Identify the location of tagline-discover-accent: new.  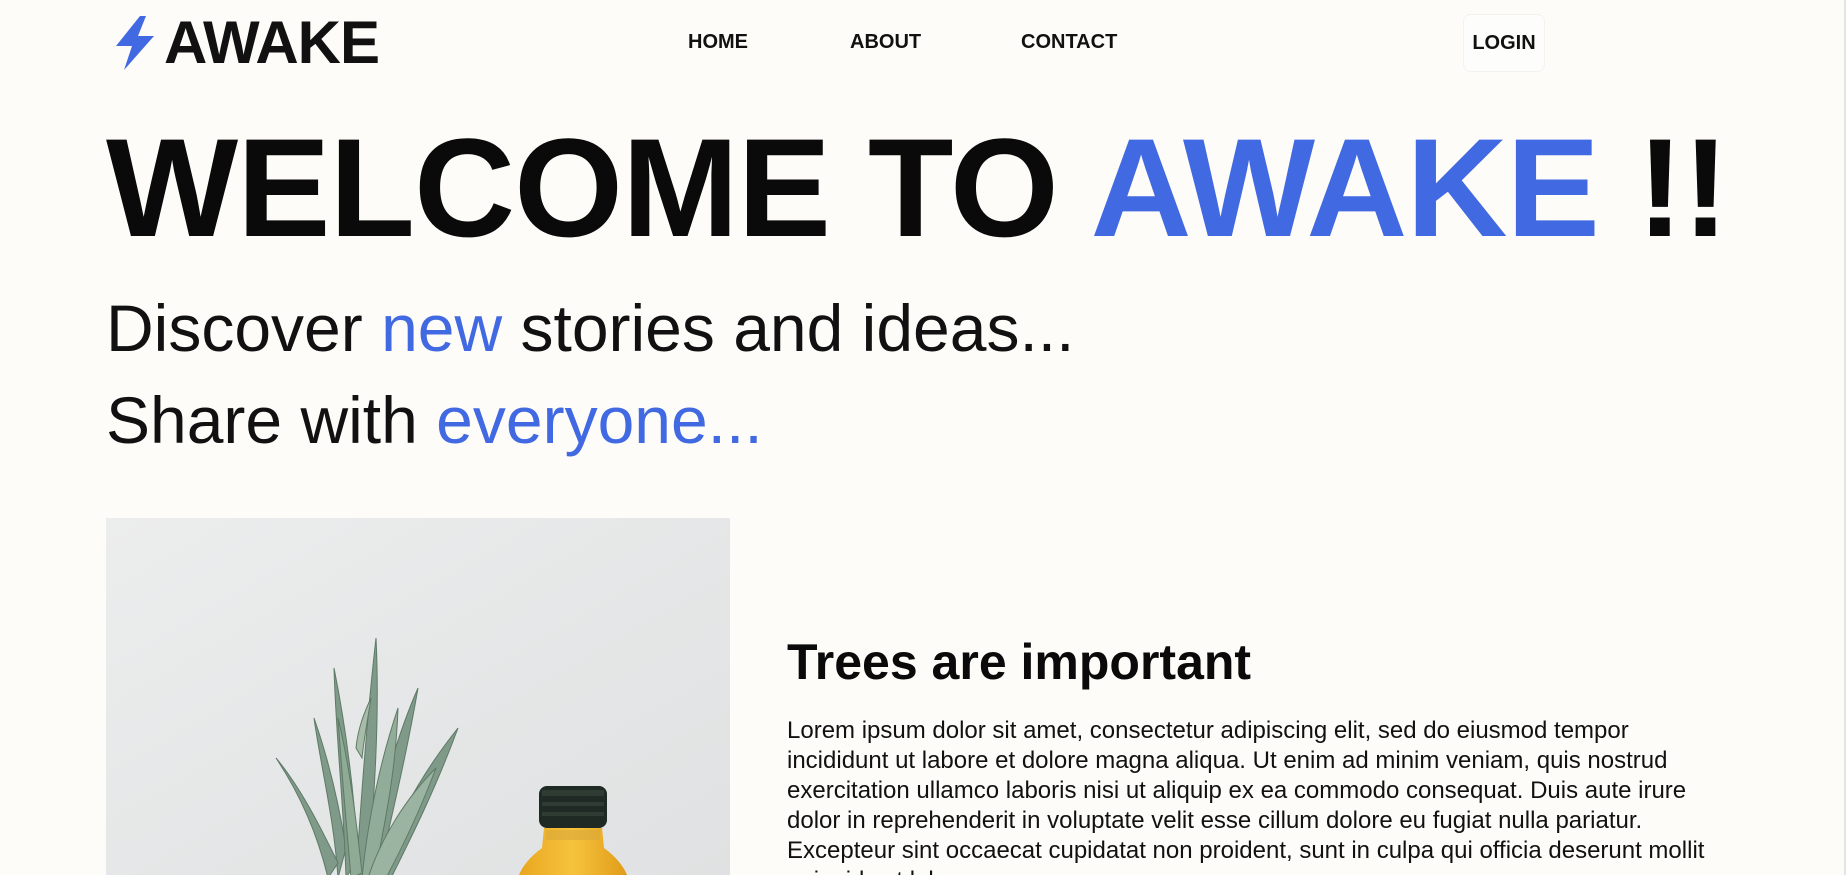
(442, 328).